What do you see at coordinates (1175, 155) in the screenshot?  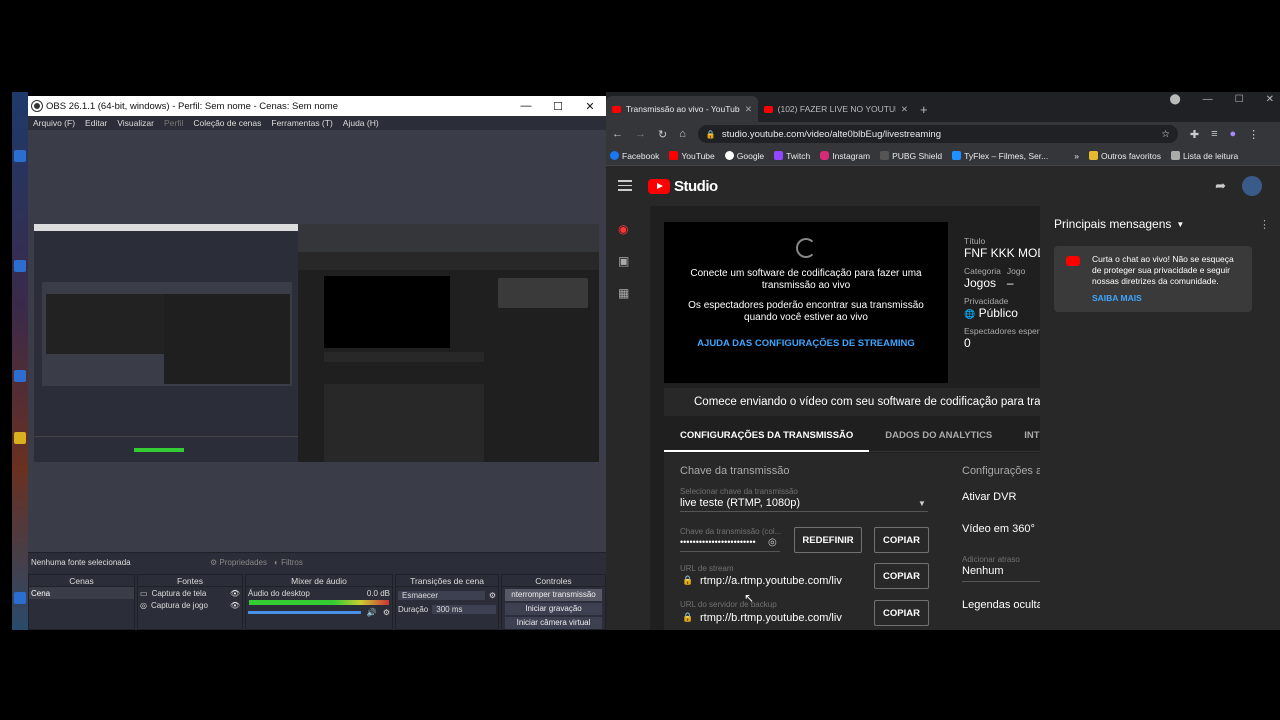 I see `reading-list-icon` at bounding box center [1175, 155].